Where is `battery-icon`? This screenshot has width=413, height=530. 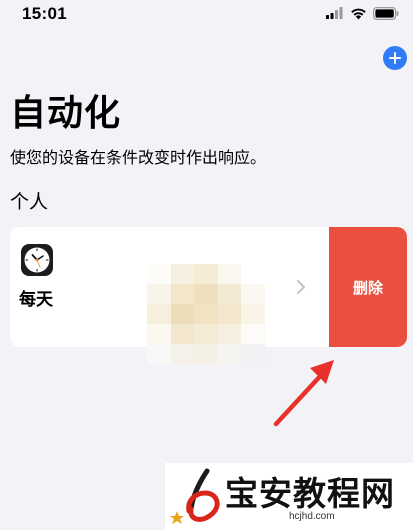 battery-icon is located at coordinates (386, 13).